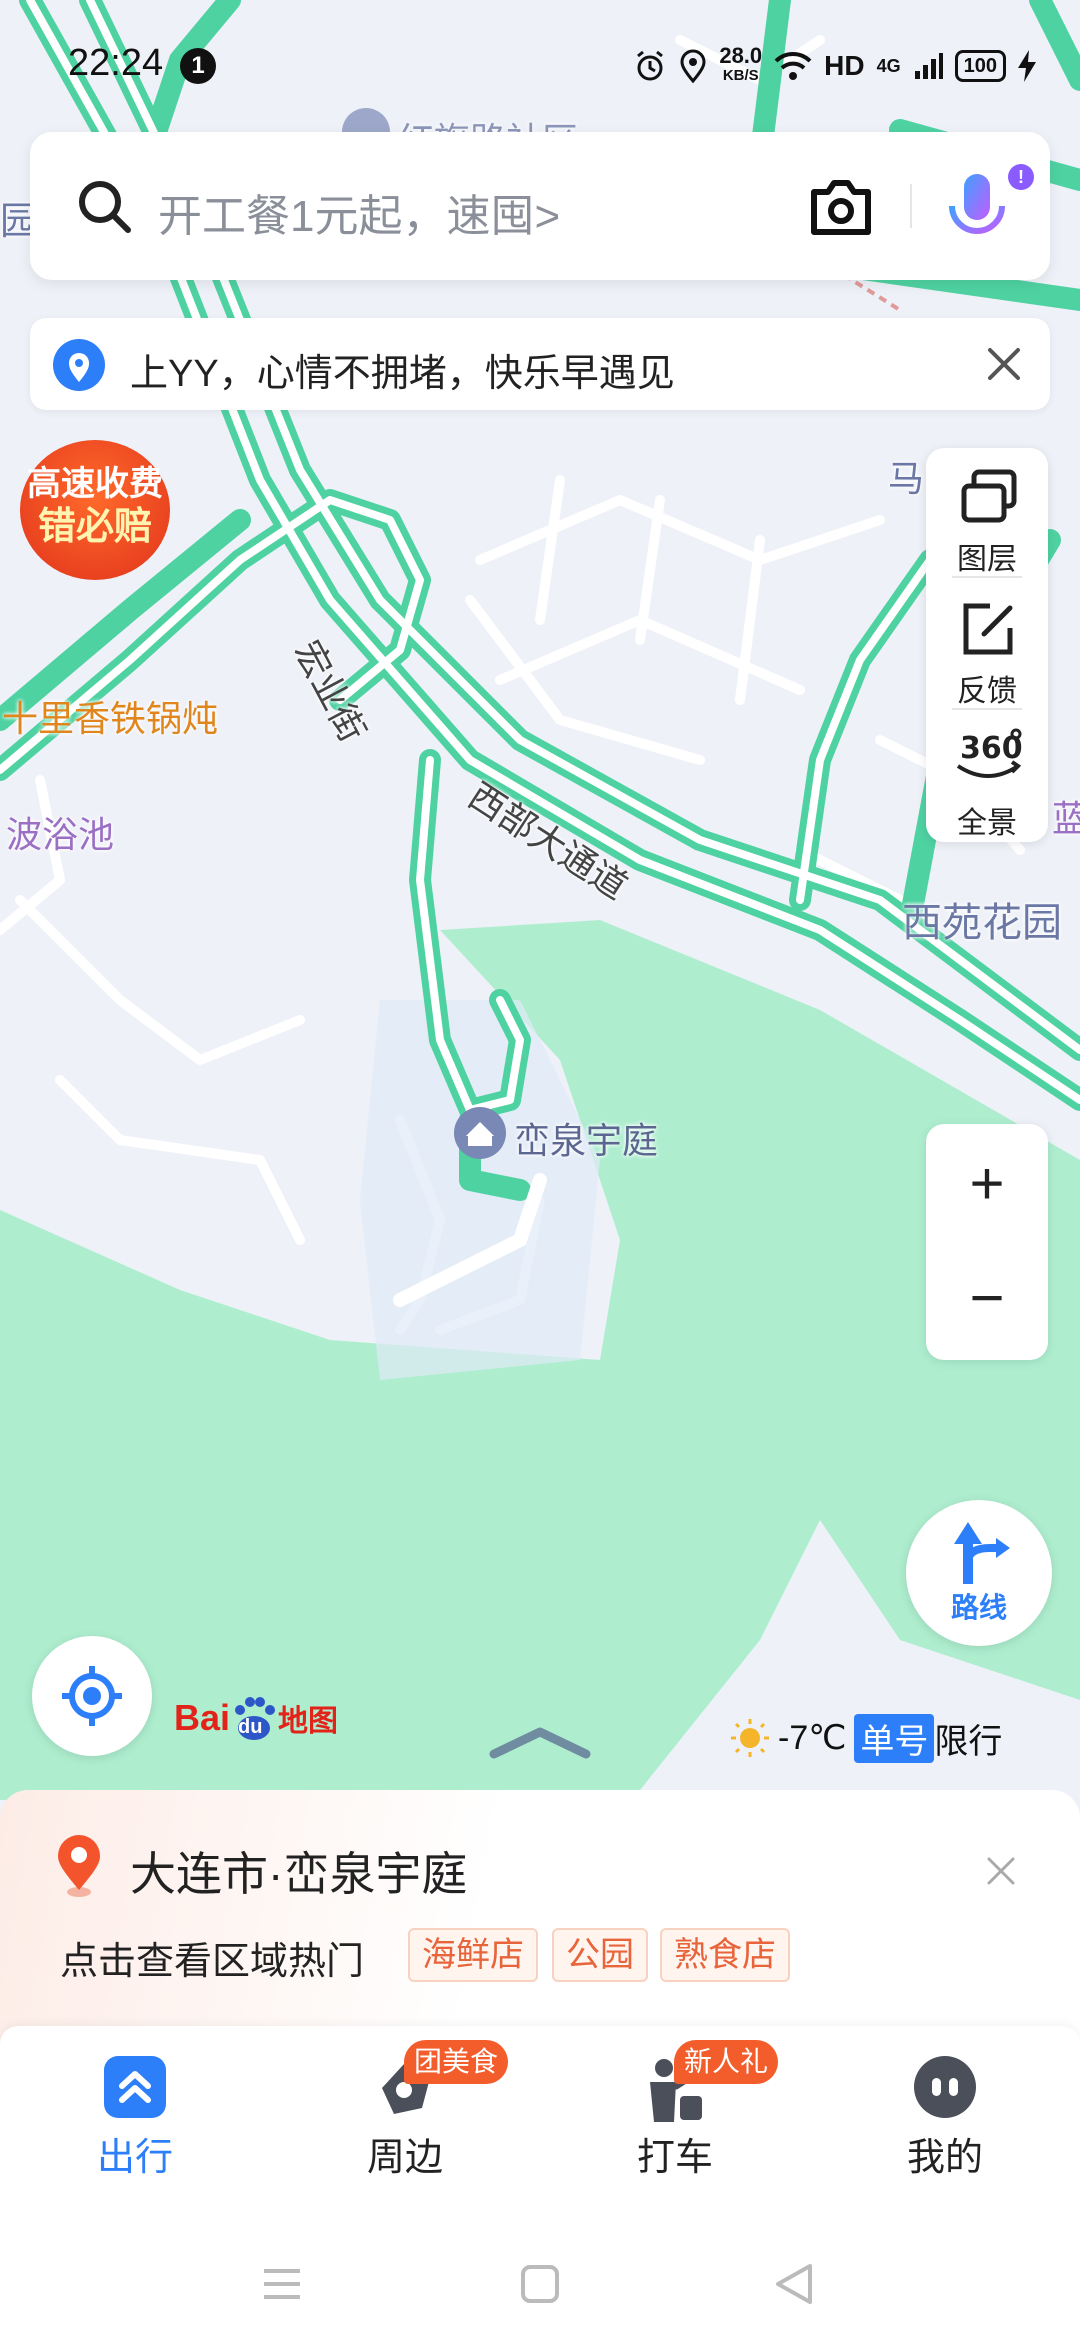 This screenshot has height=2340, width=1080. Describe the element at coordinates (726, 2062) in the screenshot. I see `tab-badge-taxi: 新人礼` at that location.